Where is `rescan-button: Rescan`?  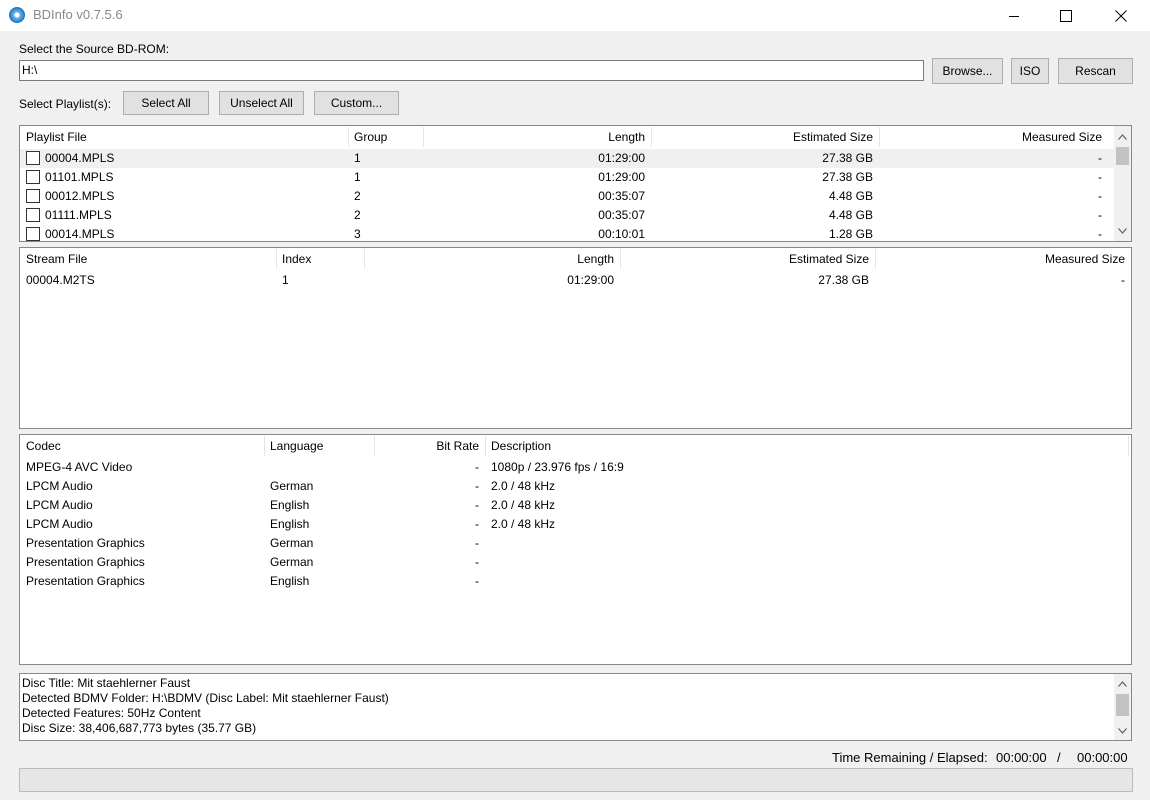 rescan-button: Rescan is located at coordinates (1095, 71).